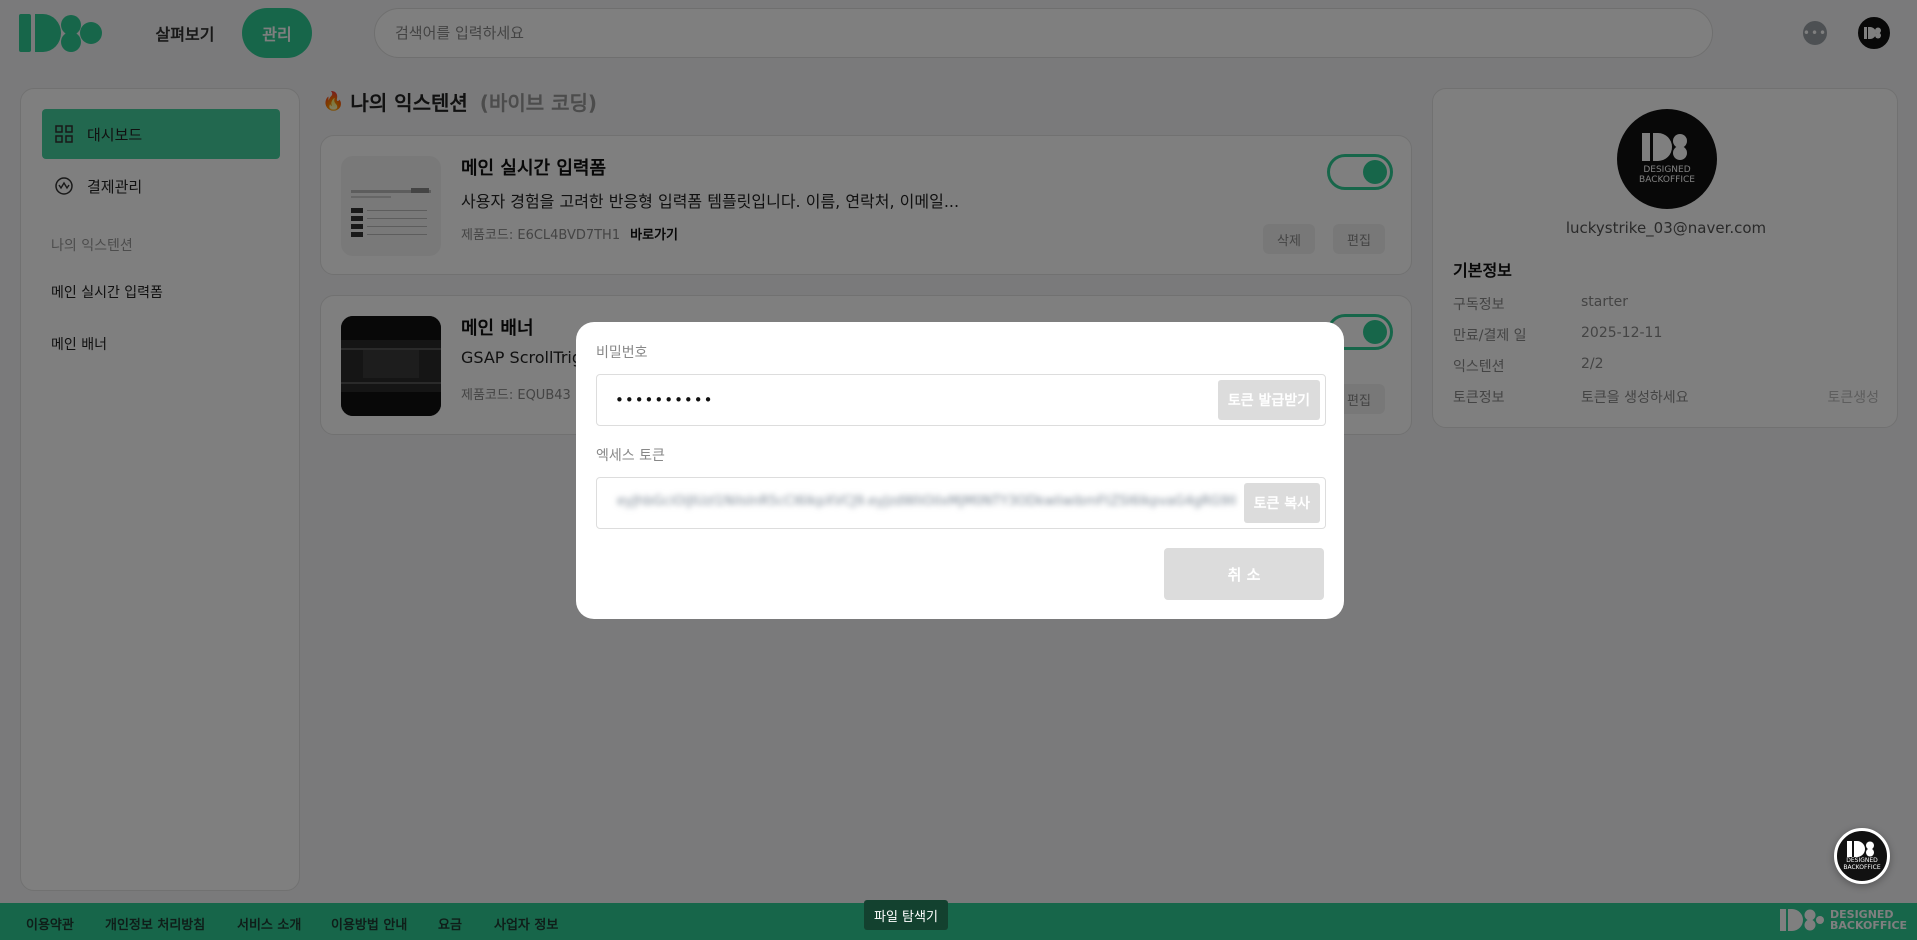 The width and height of the screenshot is (1917, 940). Describe the element at coordinates (1244, 574) in the screenshot. I see `cancel-button: 취 소` at that location.